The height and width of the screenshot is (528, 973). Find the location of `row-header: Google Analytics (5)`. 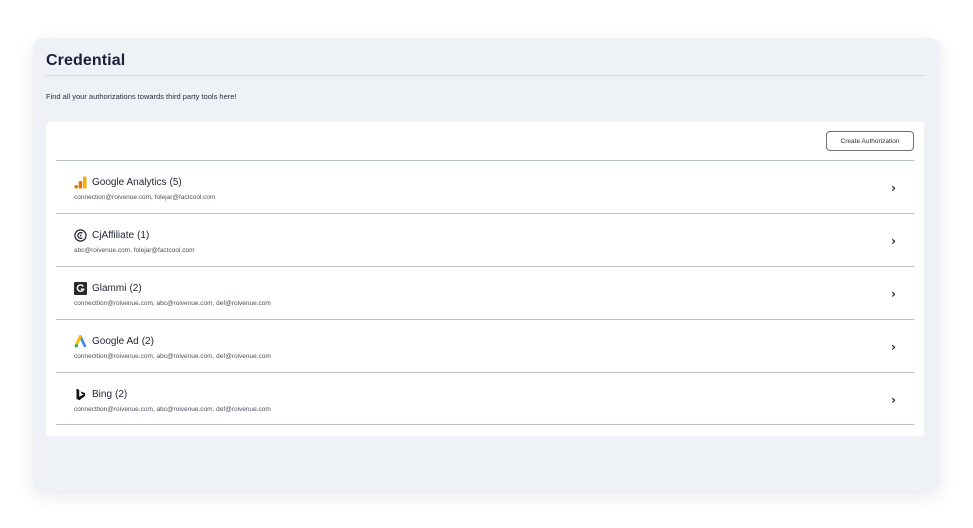

row-header: Google Analytics (5) is located at coordinates (128, 182).